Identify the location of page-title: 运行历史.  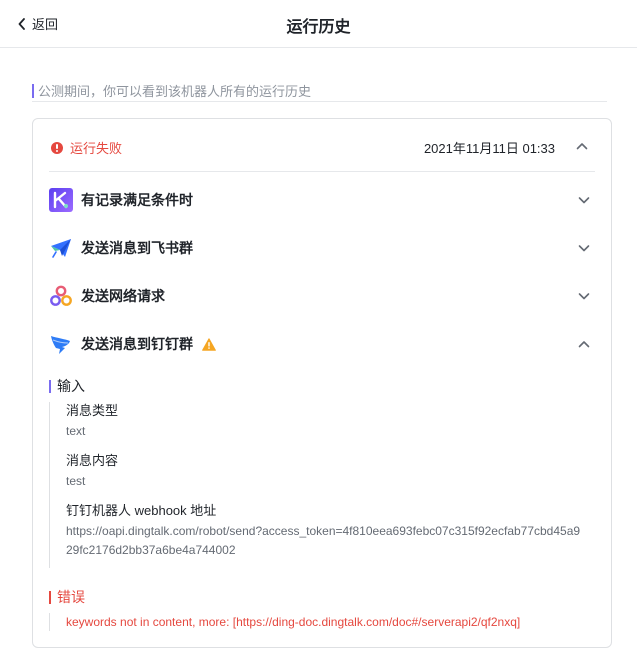
(318, 27).